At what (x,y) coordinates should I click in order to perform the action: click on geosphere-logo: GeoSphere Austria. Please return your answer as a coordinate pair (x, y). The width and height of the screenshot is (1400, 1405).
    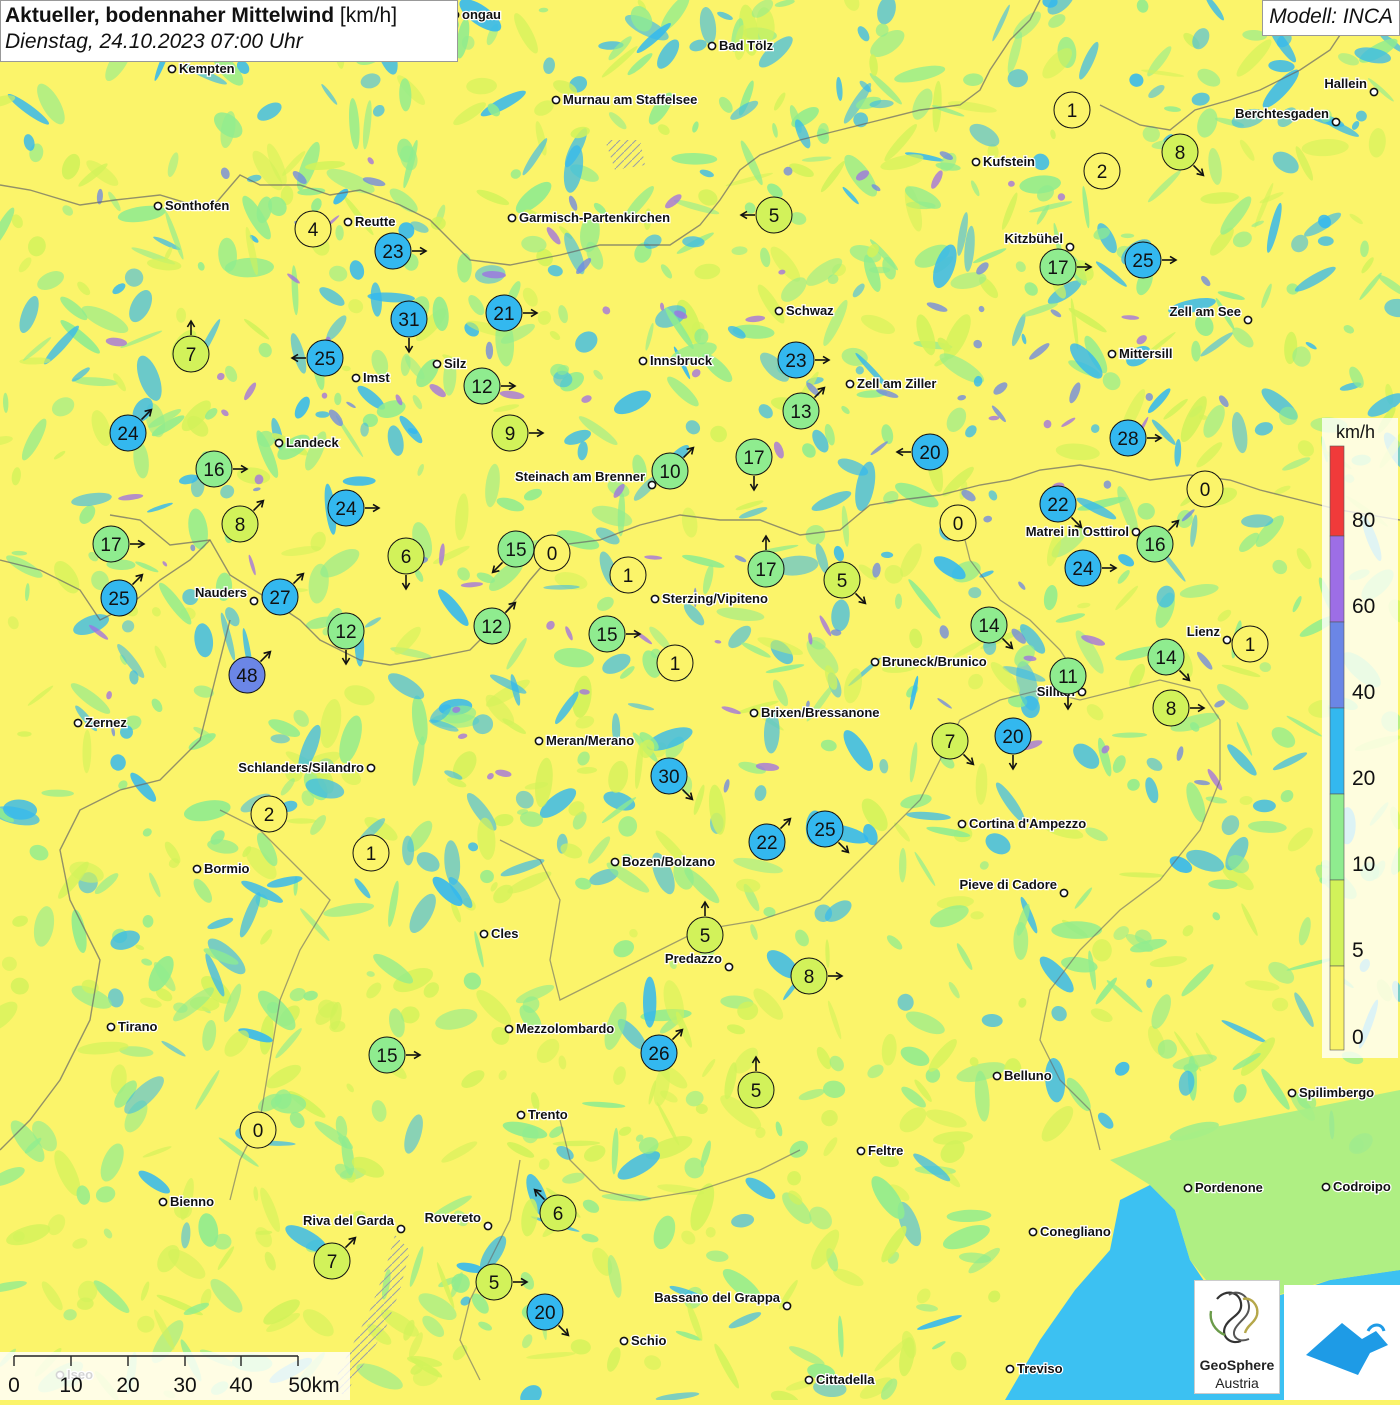
    Looking at the image, I should click on (1237, 1337).